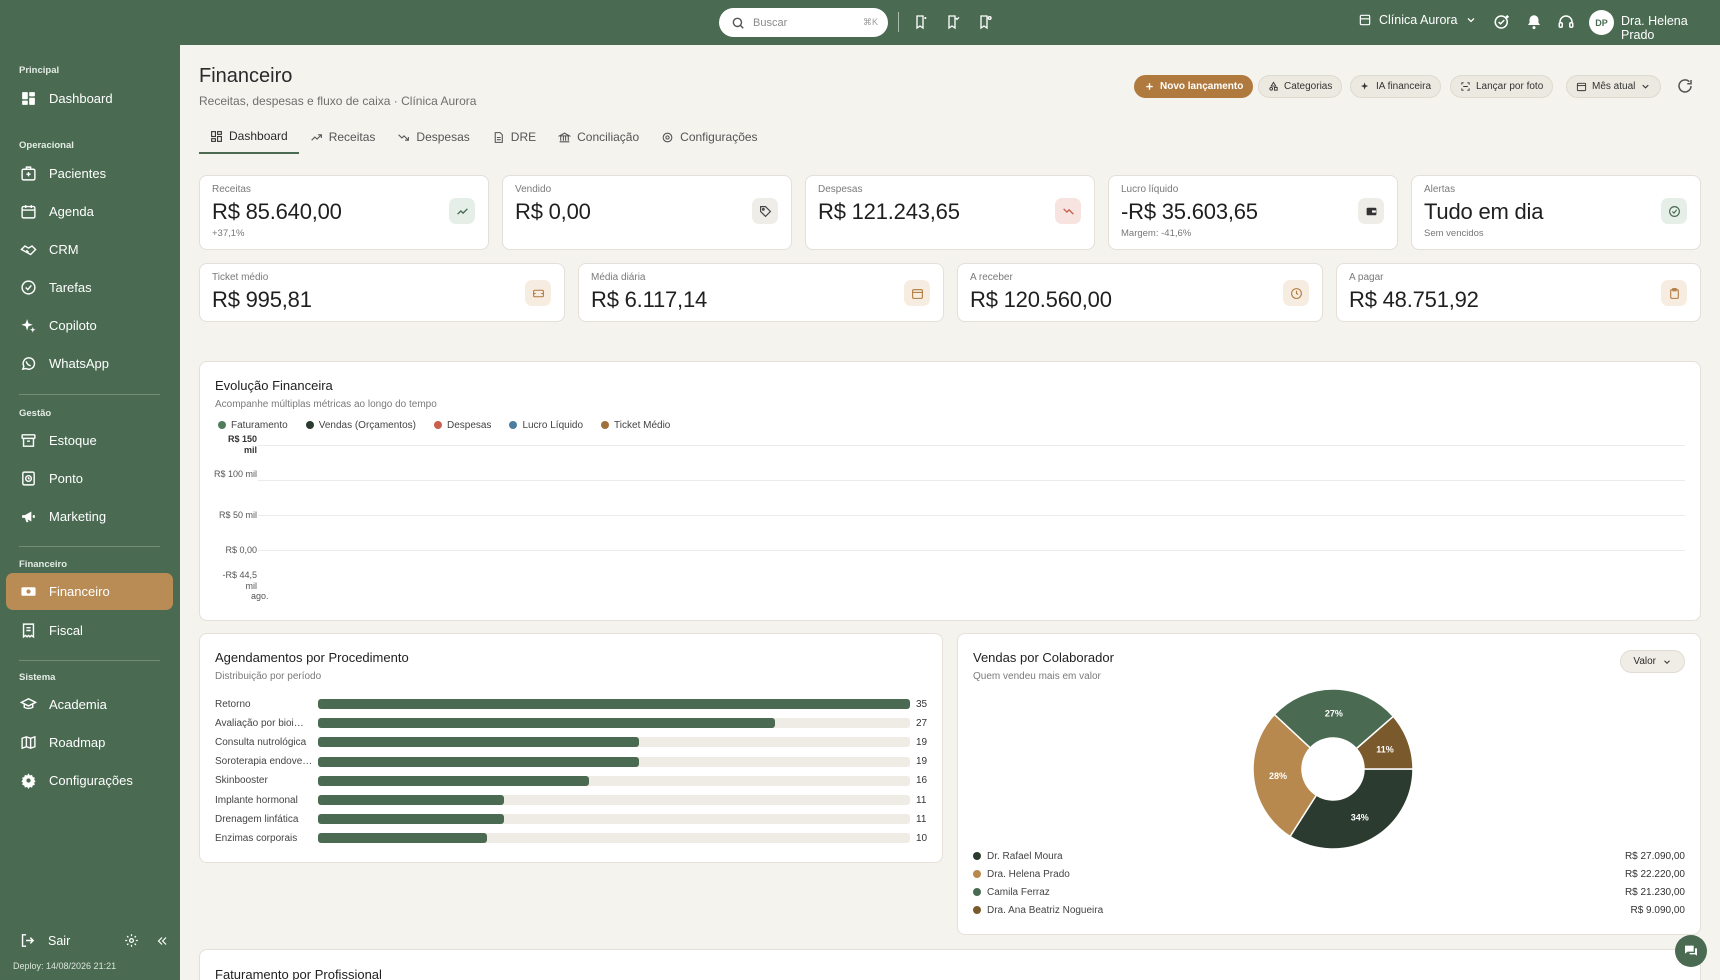  What do you see at coordinates (1646, 86) in the screenshot?
I see `chevron-down-icon` at bounding box center [1646, 86].